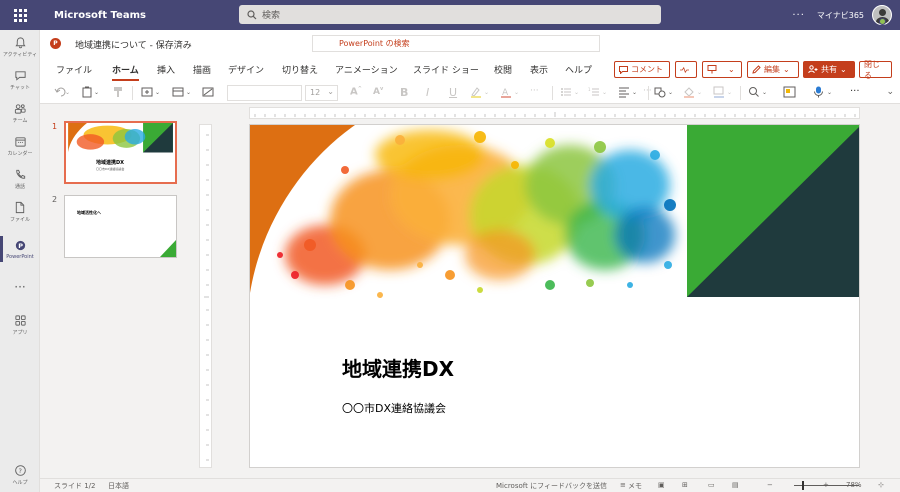 The height and width of the screenshot is (492, 900). What do you see at coordinates (125, 72) in the screenshot?
I see `tab-home: ホーム` at bounding box center [125, 72].